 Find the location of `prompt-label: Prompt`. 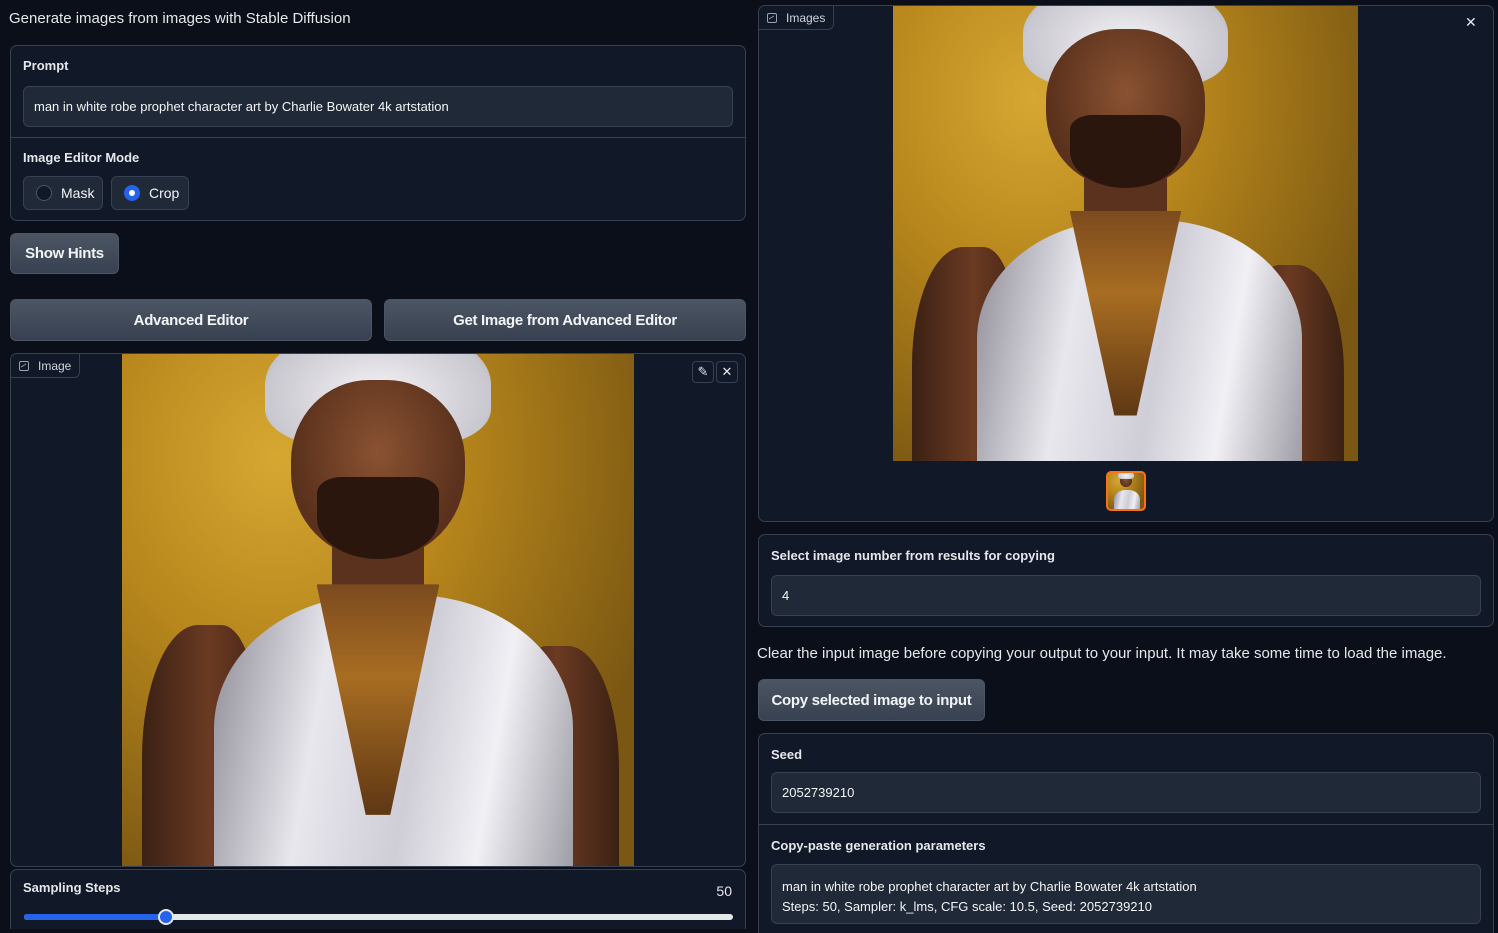

prompt-label: Prompt is located at coordinates (46, 65).